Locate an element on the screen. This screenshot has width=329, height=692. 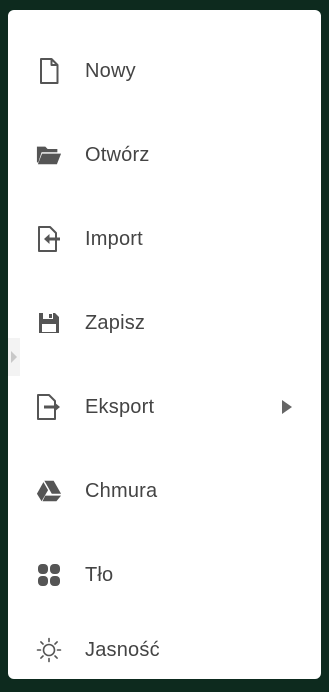
menu-item-export: Eksport is located at coordinates (164, 407).